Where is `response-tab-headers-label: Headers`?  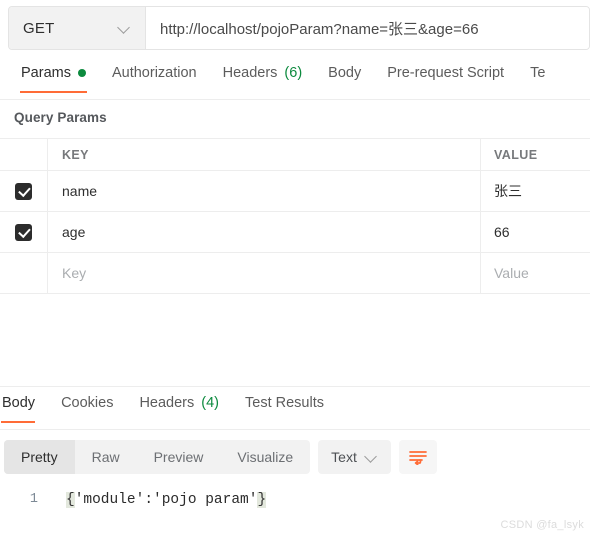
response-tab-headers-label: Headers is located at coordinates (167, 403).